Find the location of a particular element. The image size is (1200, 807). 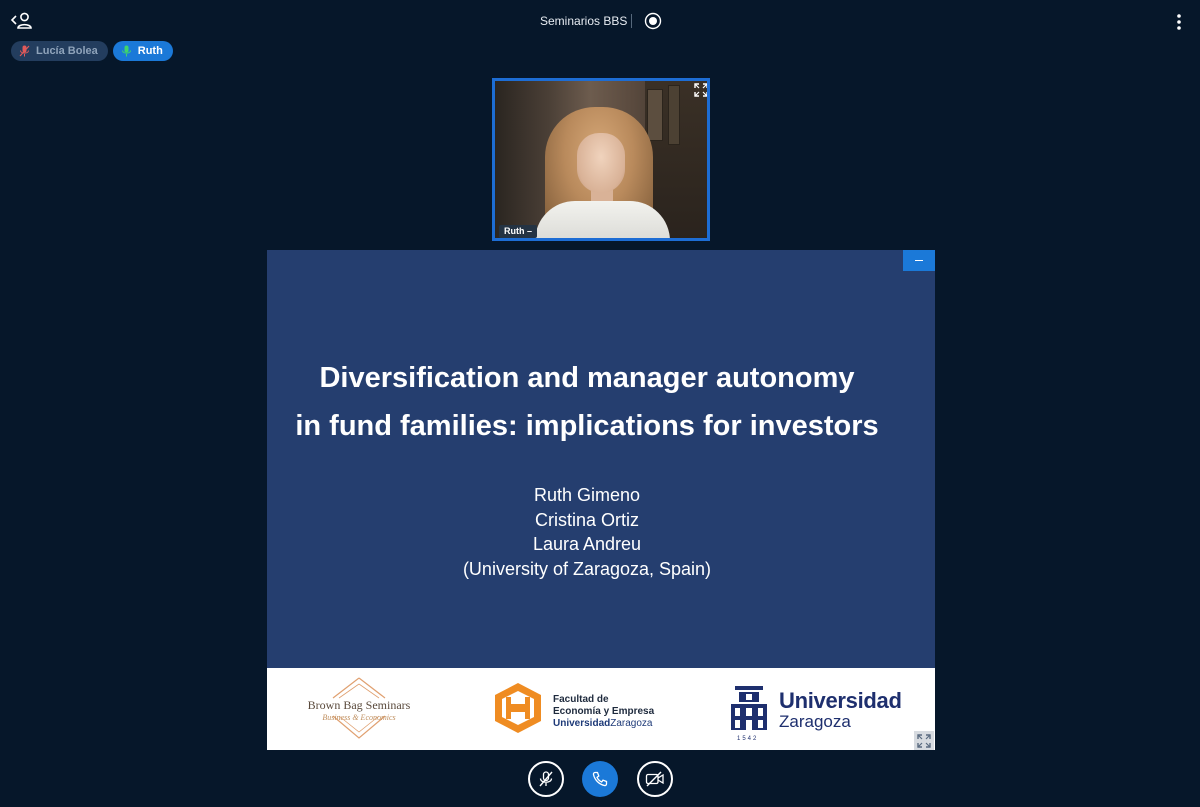

minimize-icon is located at coordinates (919, 260).